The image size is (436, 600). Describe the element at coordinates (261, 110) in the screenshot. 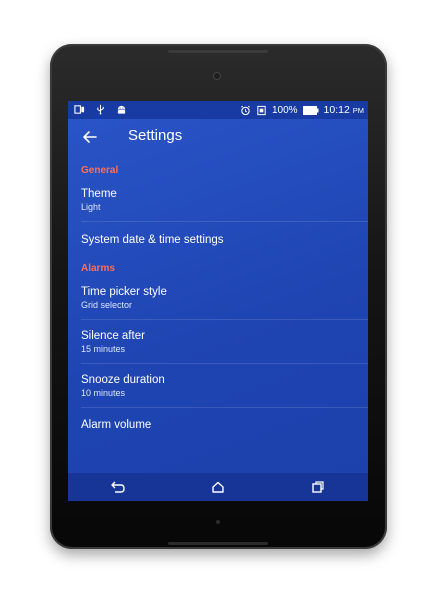

I see `sim-icon` at that location.